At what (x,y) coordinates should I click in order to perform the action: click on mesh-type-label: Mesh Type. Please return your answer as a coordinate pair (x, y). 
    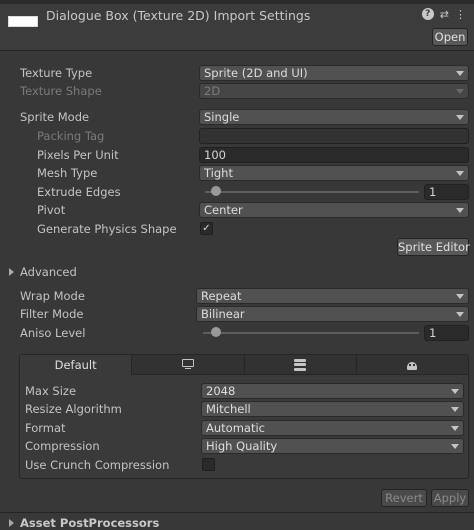
    Looking at the image, I should click on (67, 173).